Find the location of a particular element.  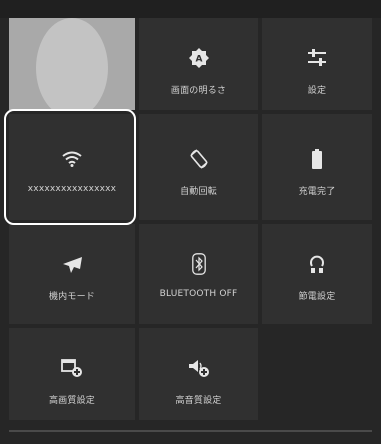

panel-handle is located at coordinates (190, 431).